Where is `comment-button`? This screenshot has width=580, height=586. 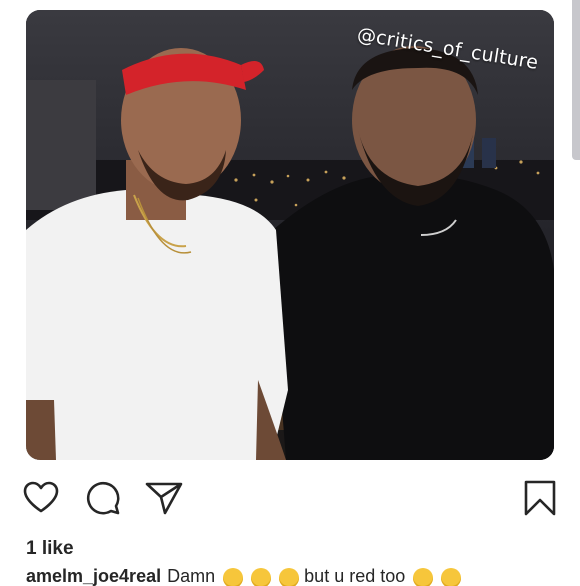
comment-button is located at coordinates (103, 498).